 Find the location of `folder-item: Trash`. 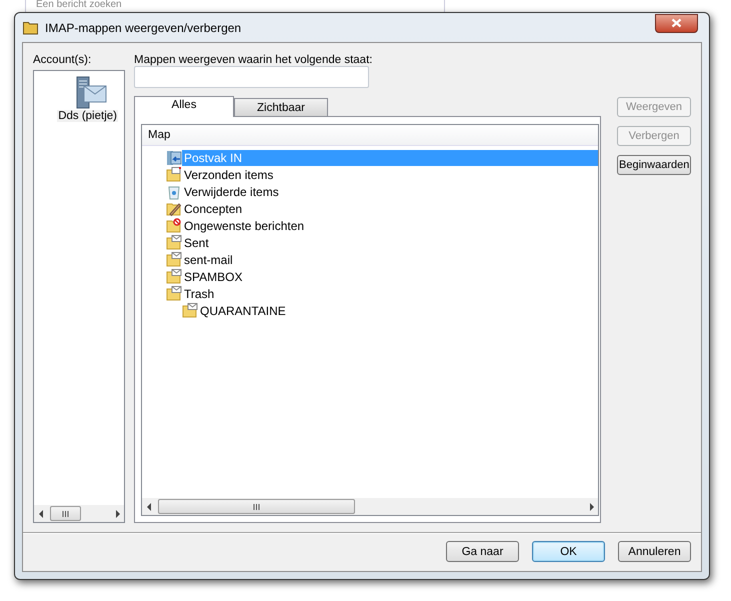

folder-item: Trash is located at coordinates (390, 294).